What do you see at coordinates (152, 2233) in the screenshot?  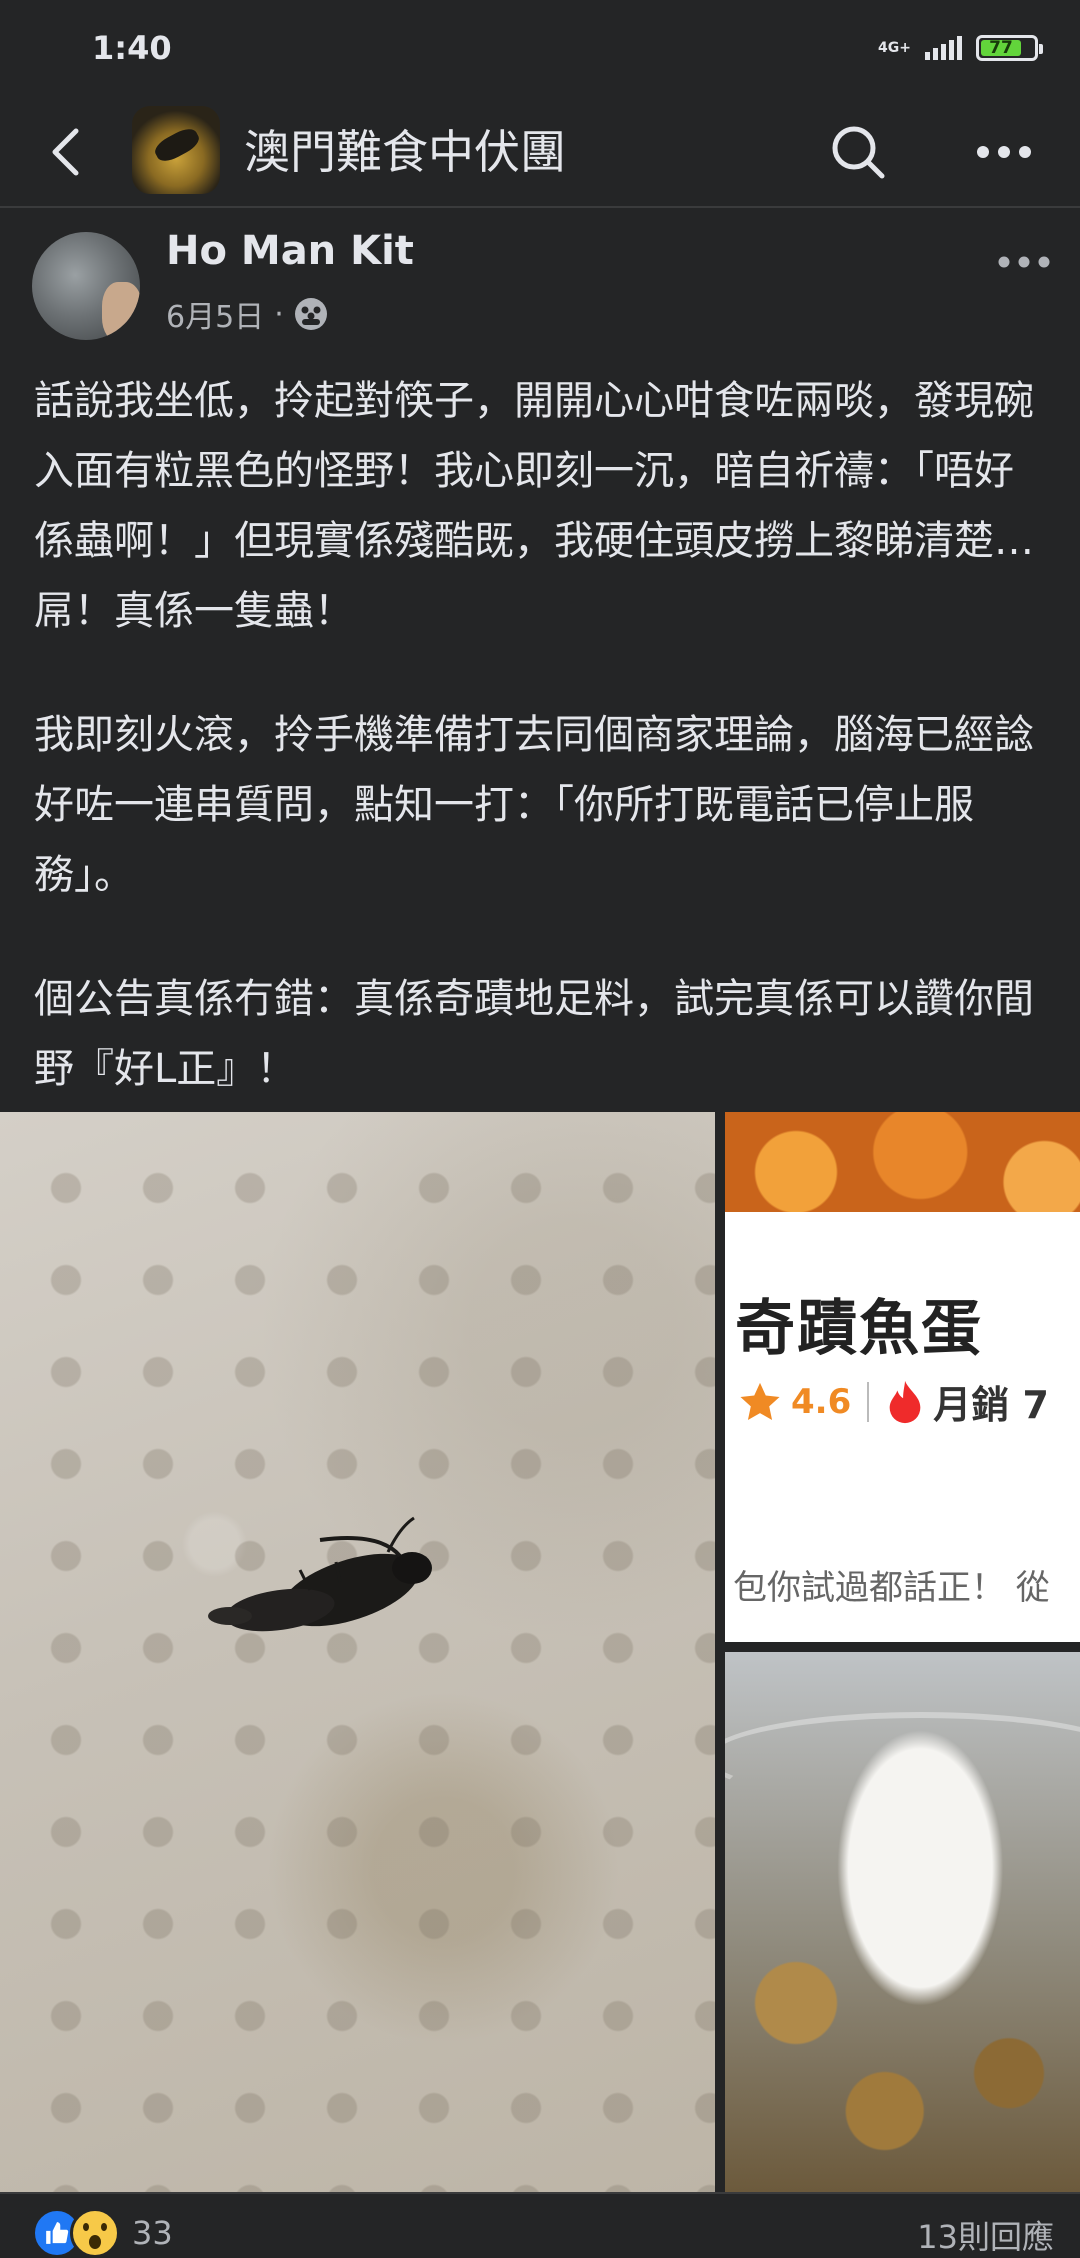 I see `reaction-count: 33` at bounding box center [152, 2233].